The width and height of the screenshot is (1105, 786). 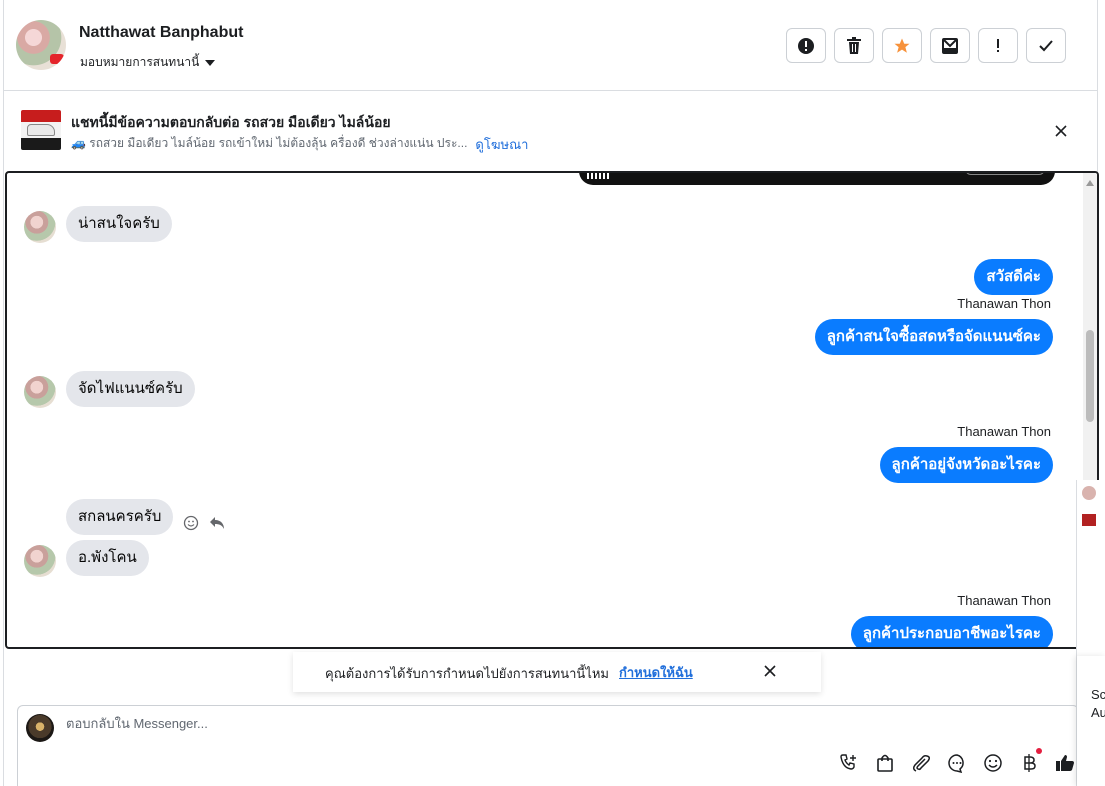 What do you see at coordinates (107, 558) in the screenshot?
I see `incoming-message: อ.พังโคน` at bounding box center [107, 558].